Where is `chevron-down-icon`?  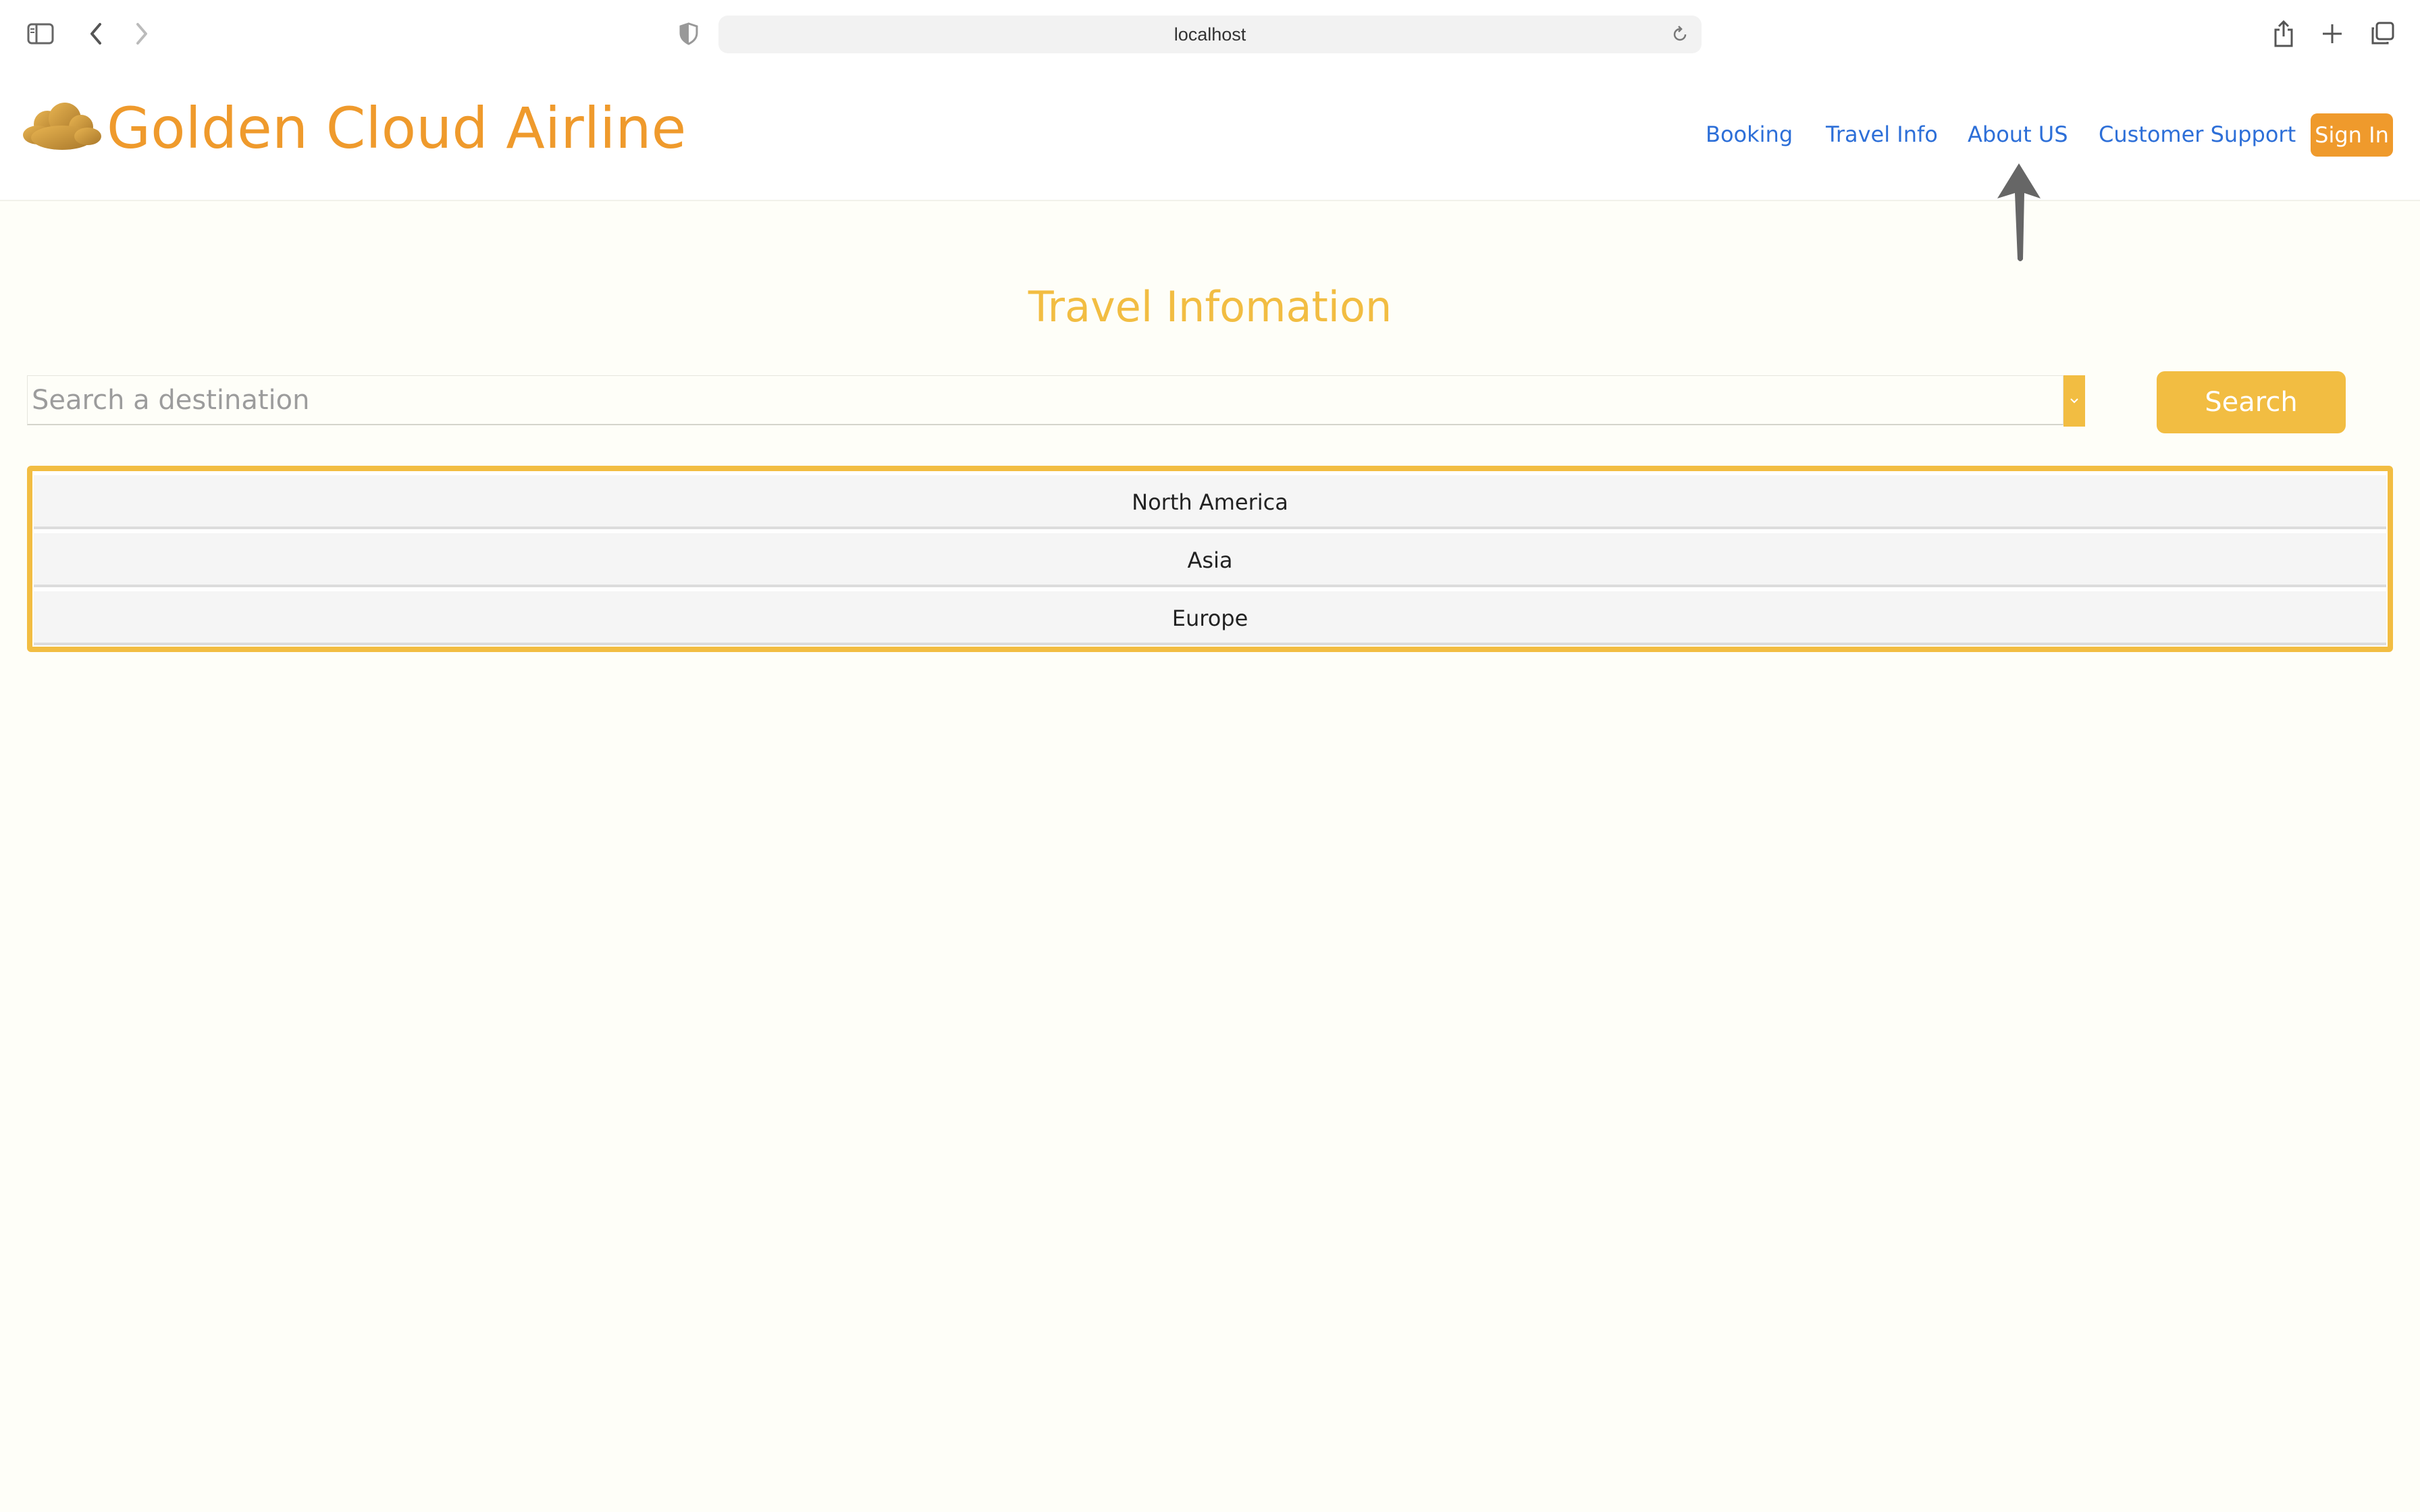
chevron-down-icon is located at coordinates (2074, 401).